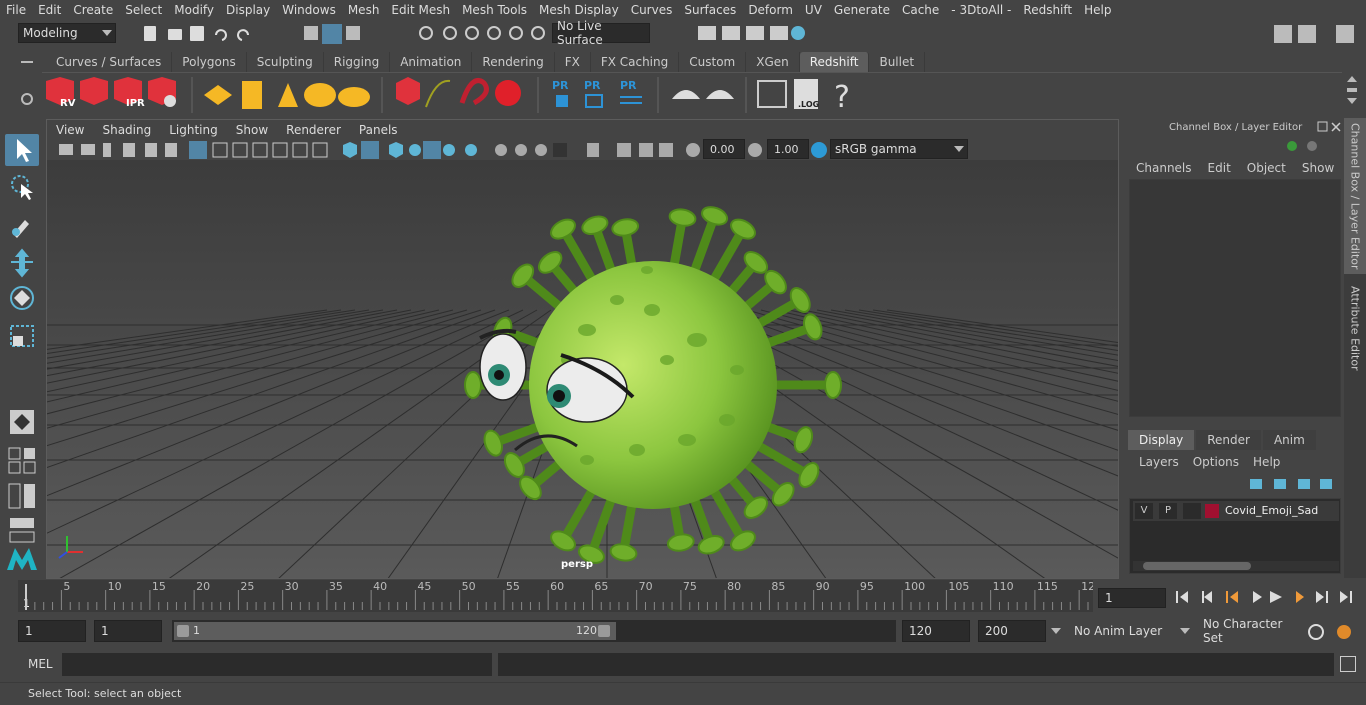 This screenshot has height=705, width=1366. I want to click on hair-icon, so click(438, 93).